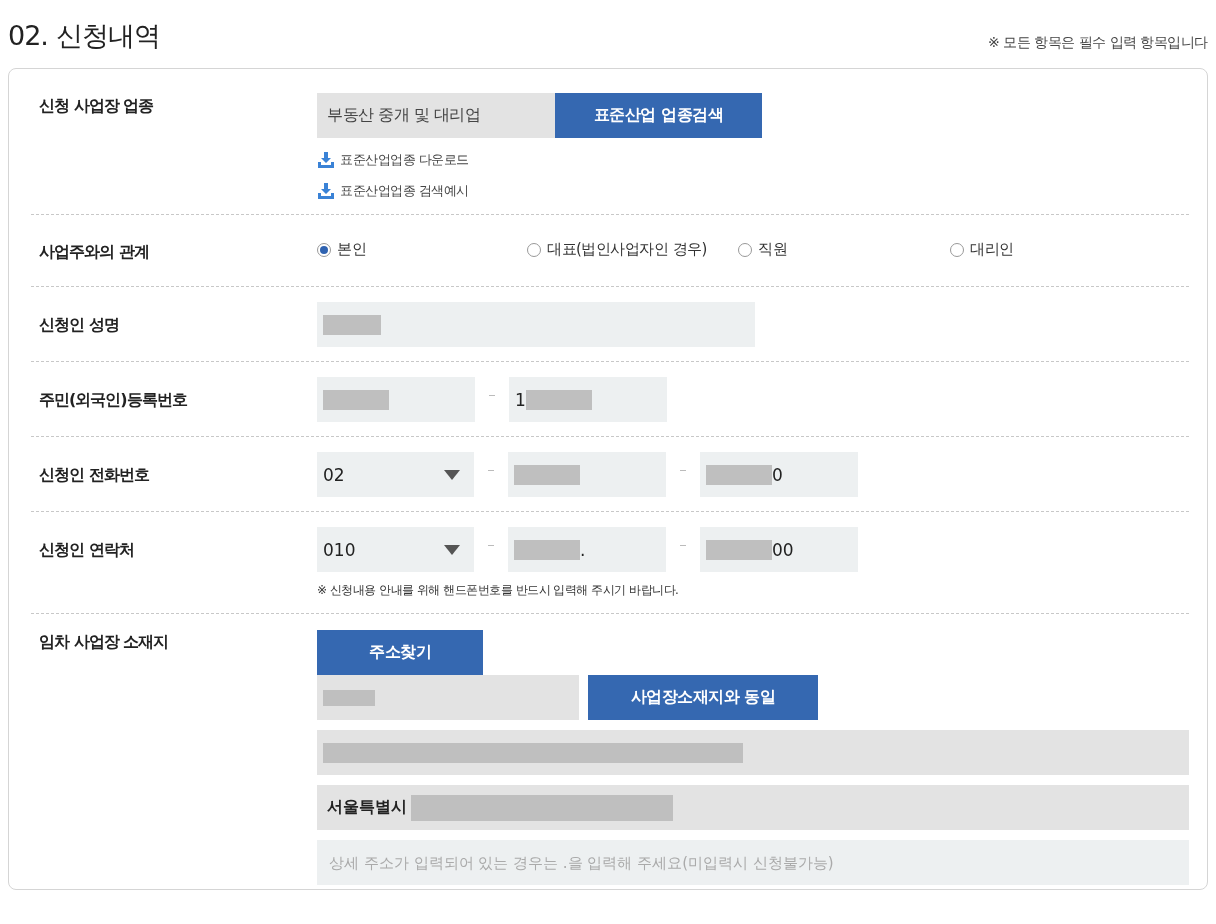 The width and height of the screenshot is (1216, 924). Describe the element at coordinates (113, 400) in the screenshot. I see `field-label: 주민(외국인)등록번호` at that location.